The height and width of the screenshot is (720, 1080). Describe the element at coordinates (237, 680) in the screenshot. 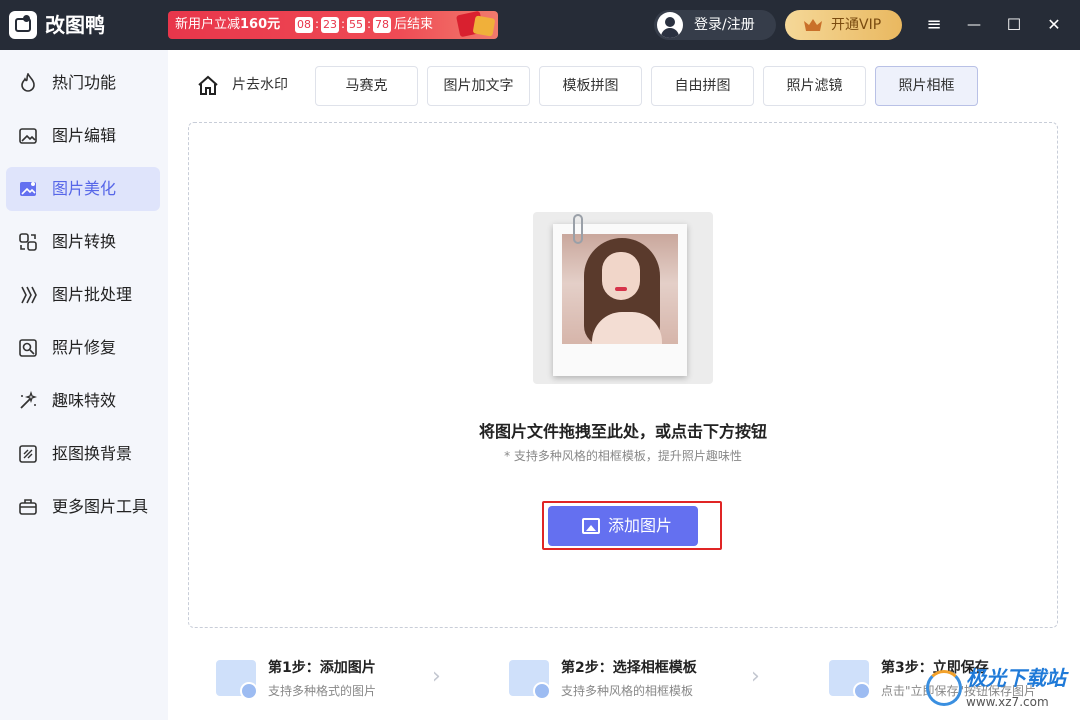

I see `step1-image-icon` at that location.